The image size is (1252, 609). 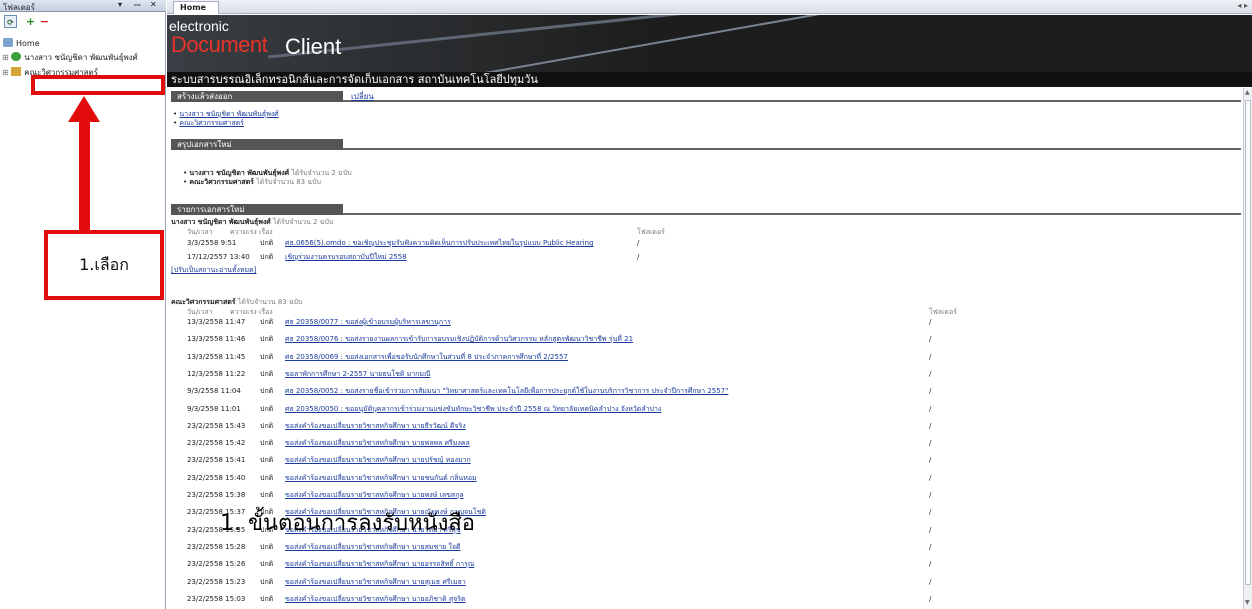 I want to click on summary-note: ได้รับจำนวน 2 ฉบับ, so click(x=321, y=173).